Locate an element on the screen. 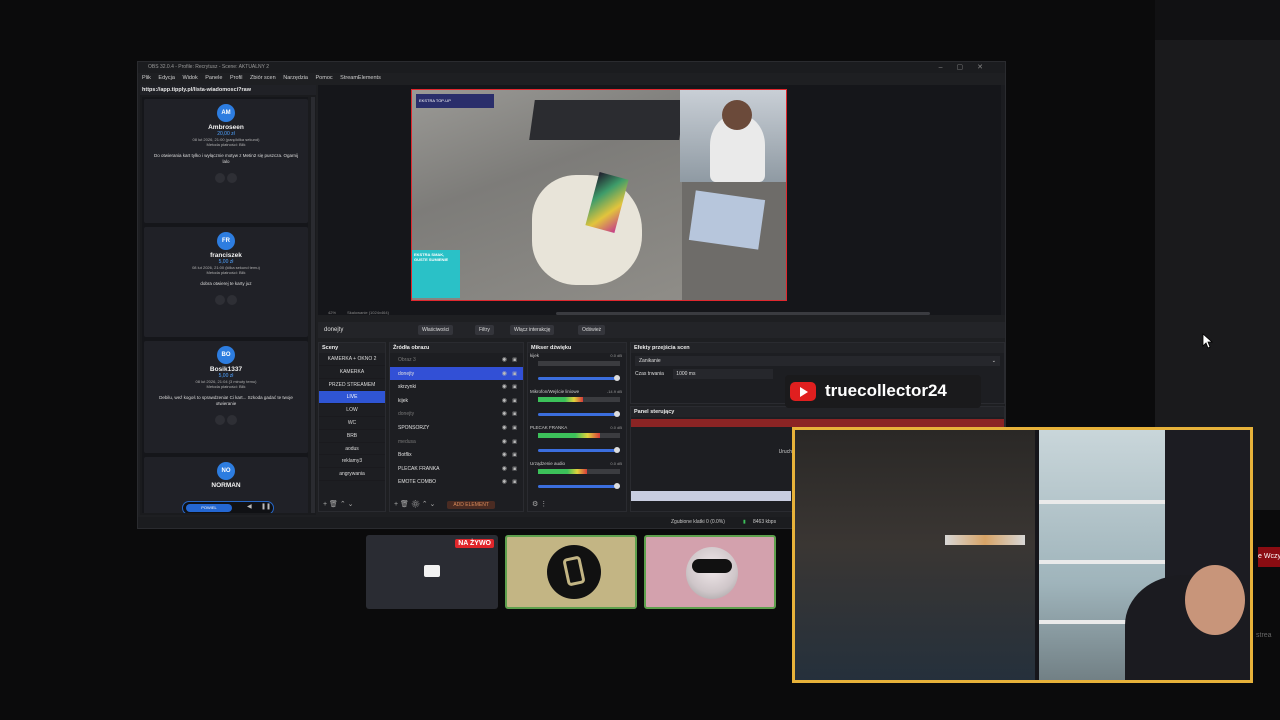  scene-item-active: LIVE is located at coordinates (352, 398).